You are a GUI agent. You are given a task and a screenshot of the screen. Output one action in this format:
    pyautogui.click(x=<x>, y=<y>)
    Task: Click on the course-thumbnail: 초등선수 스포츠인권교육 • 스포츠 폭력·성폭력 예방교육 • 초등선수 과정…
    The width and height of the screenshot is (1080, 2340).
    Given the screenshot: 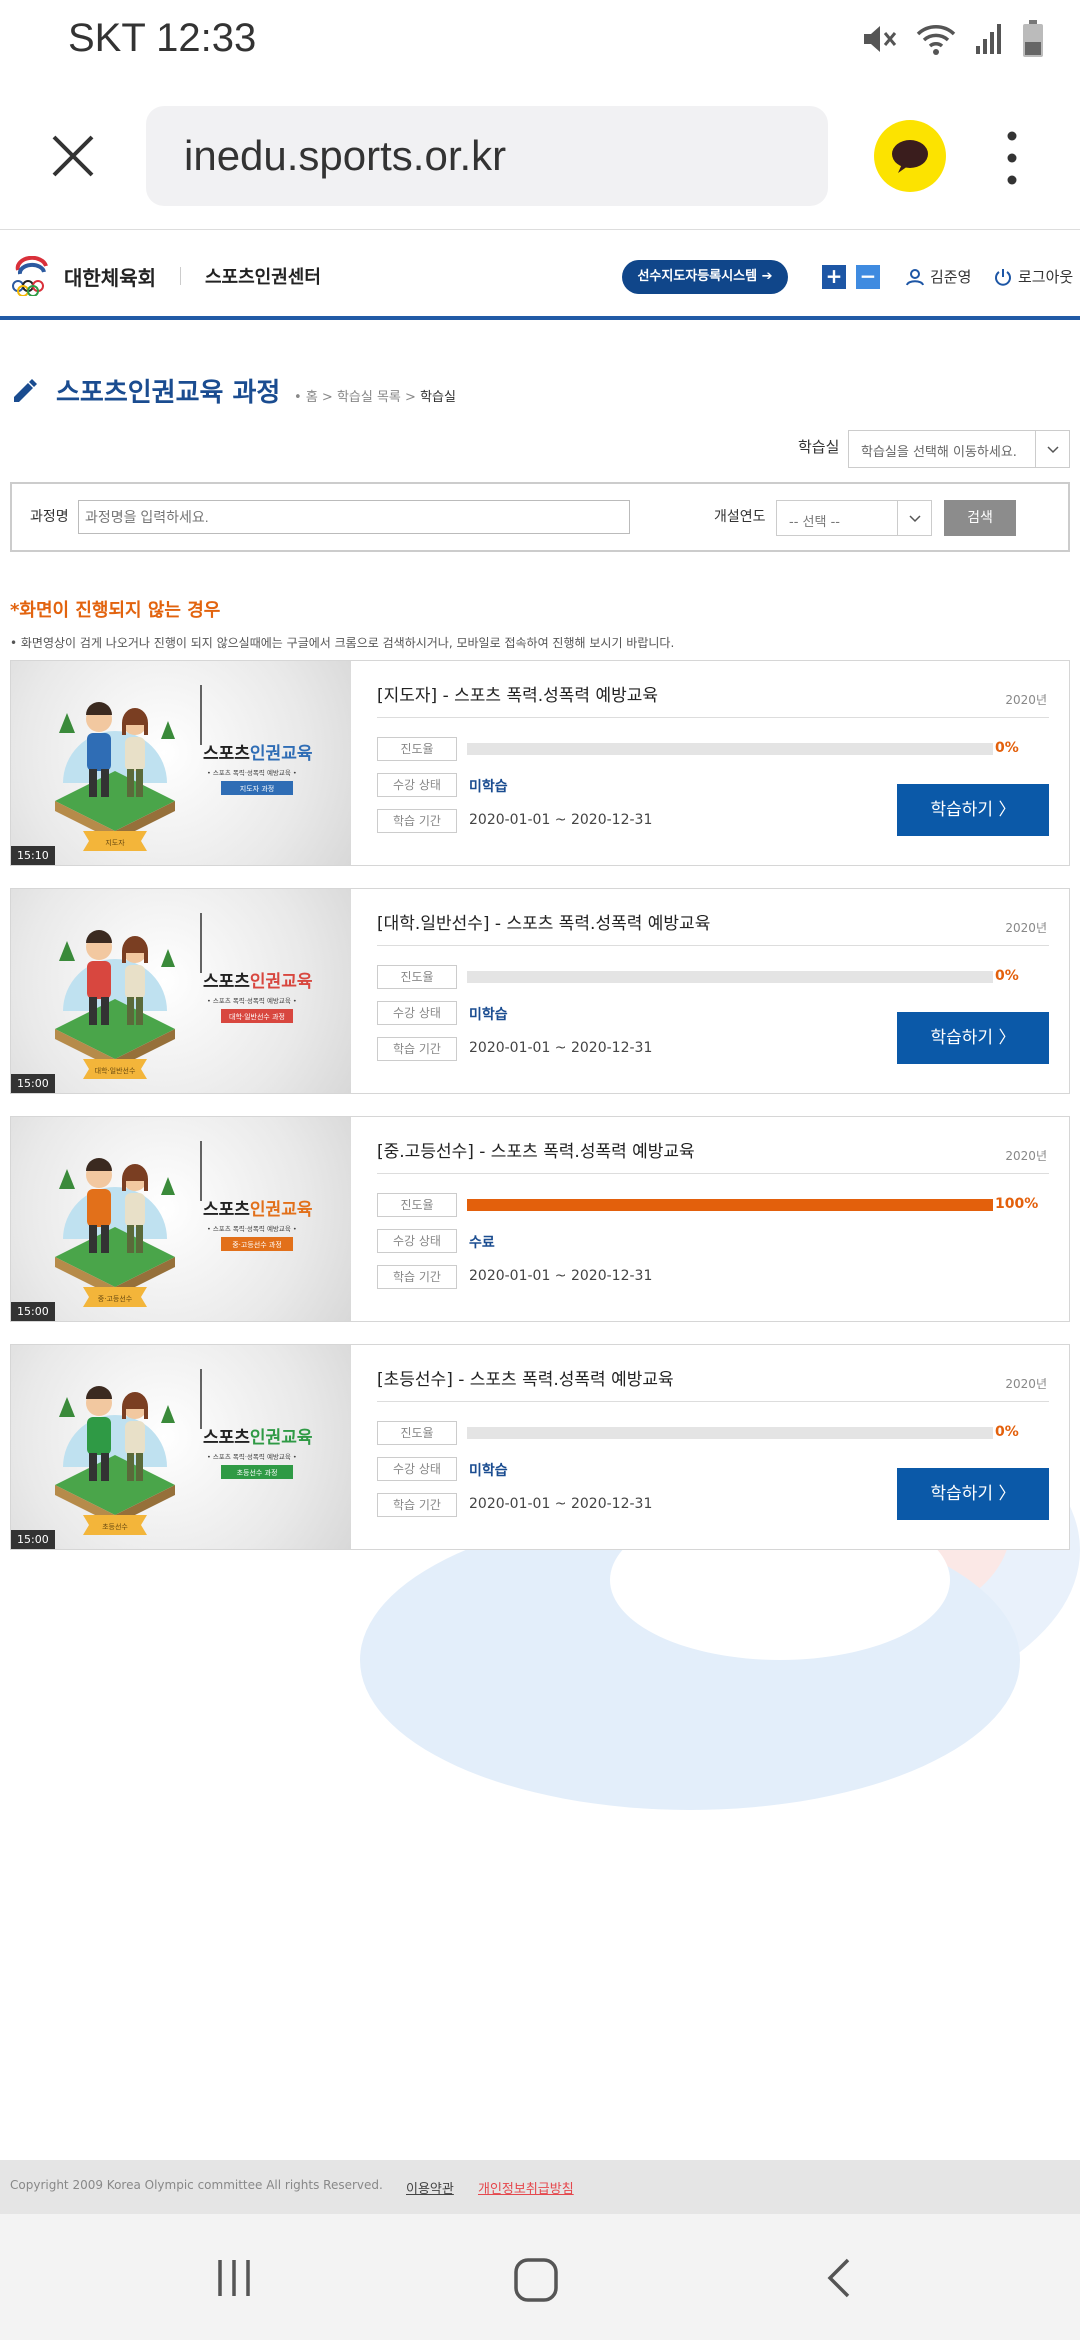 What is the action you would take?
    pyautogui.click(x=181, y=1447)
    